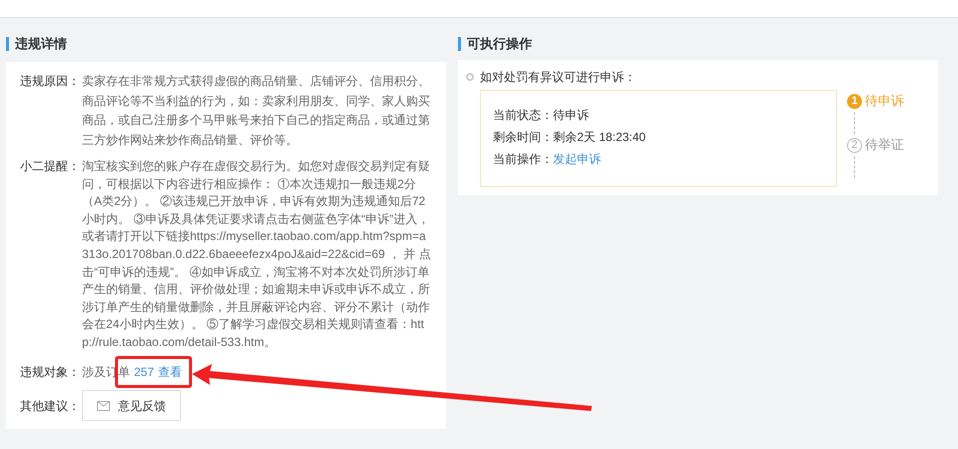 This screenshot has width=958, height=449. What do you see at coordinates (144, 372) in the screenshot?
I see `order-count: 257` at bounding box center [144, 372].